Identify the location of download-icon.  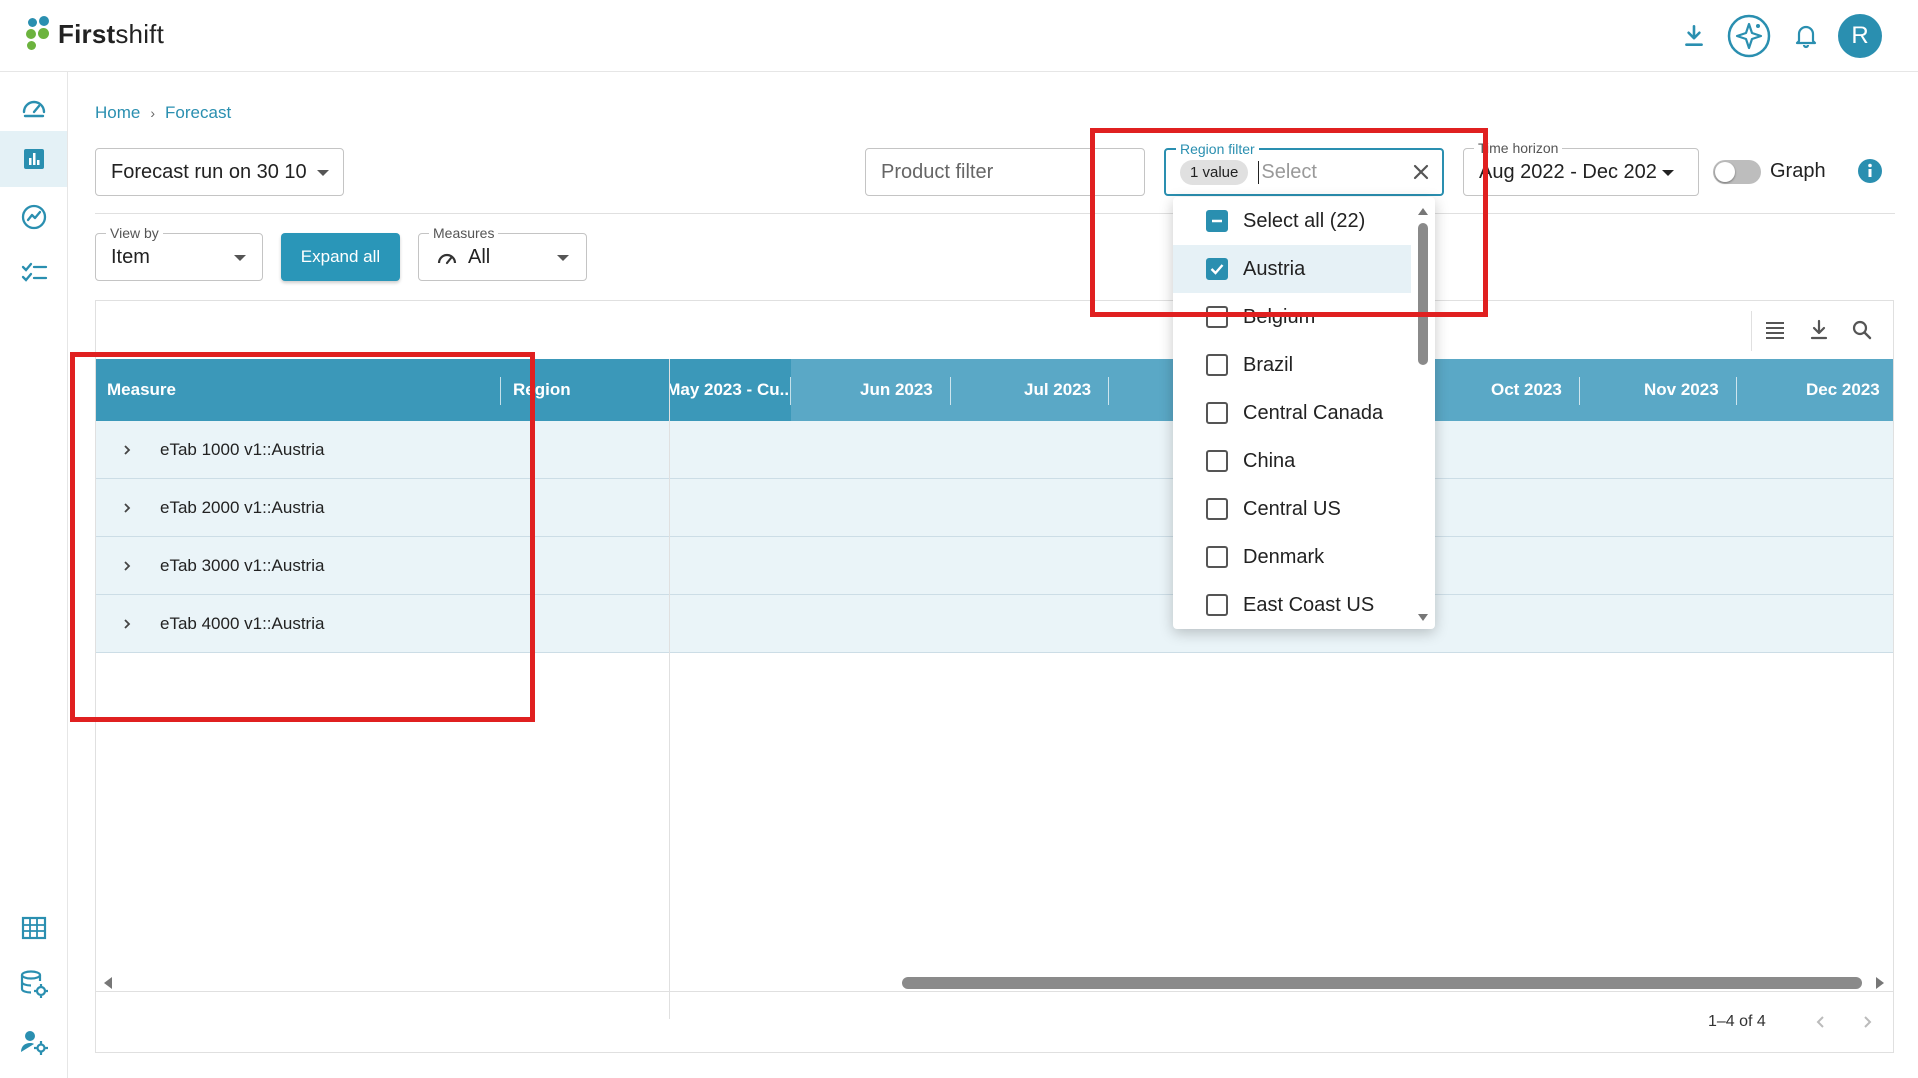
(1694, 36).